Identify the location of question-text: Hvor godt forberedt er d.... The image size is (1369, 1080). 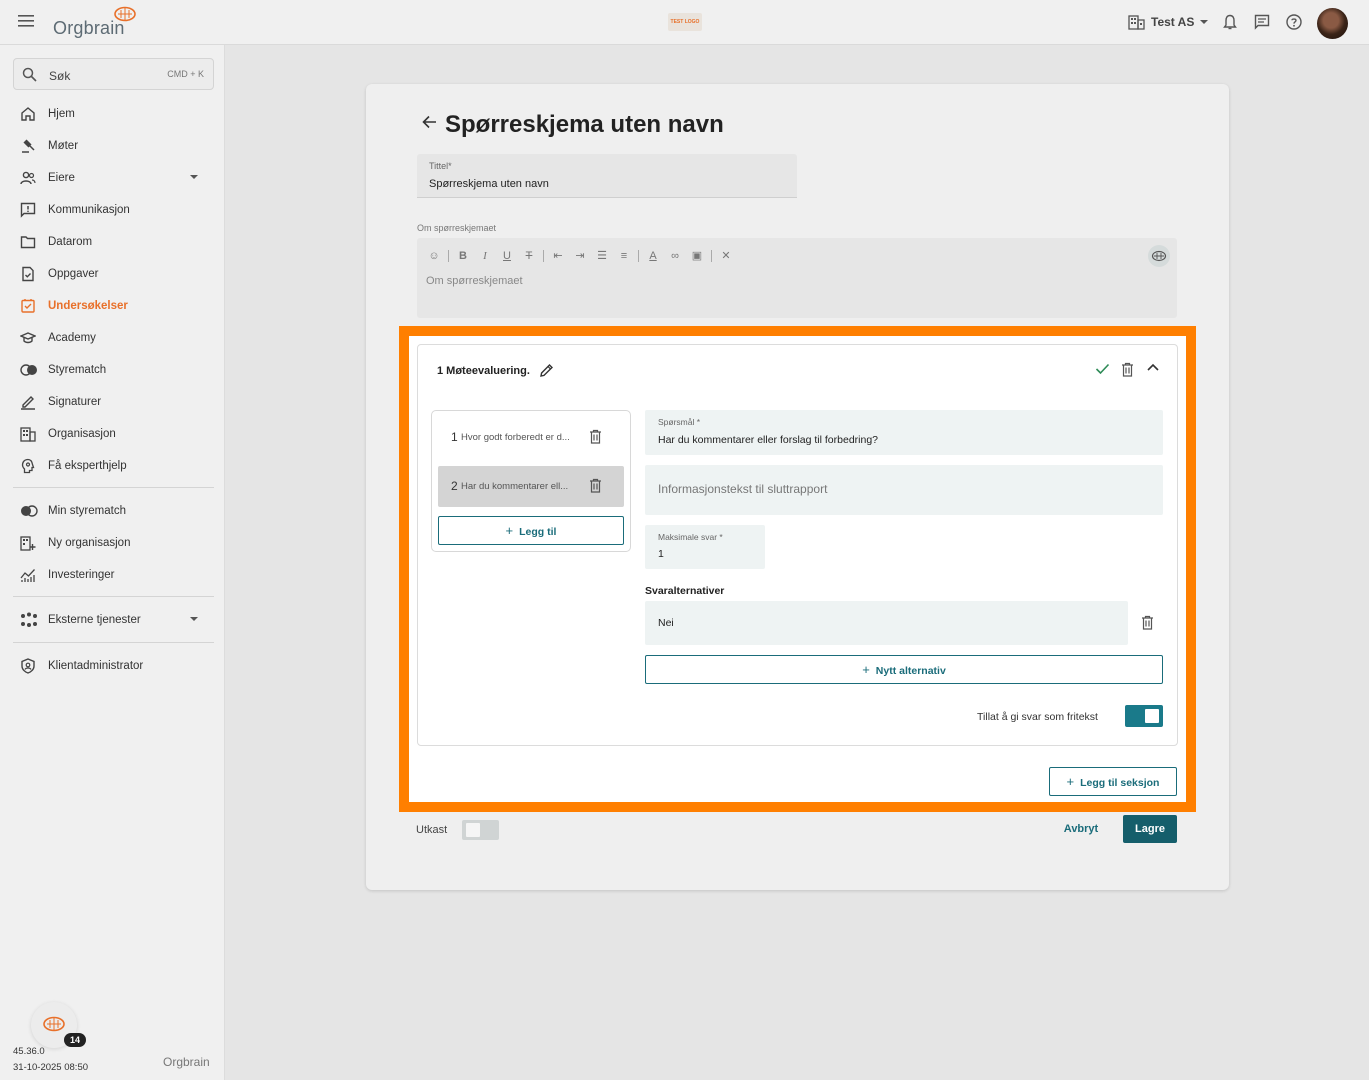
(515, 437).